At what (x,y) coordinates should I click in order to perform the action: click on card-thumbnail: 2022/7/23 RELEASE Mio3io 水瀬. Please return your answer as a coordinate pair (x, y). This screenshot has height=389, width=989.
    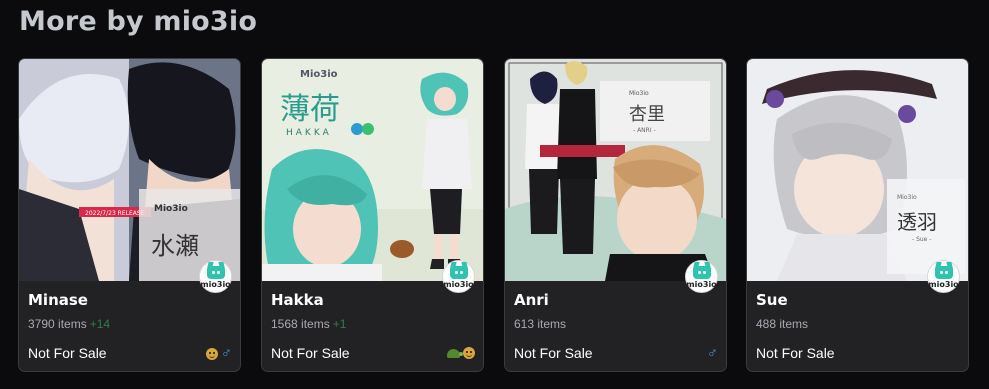
    Looking at the image, I should click on (129, 170).